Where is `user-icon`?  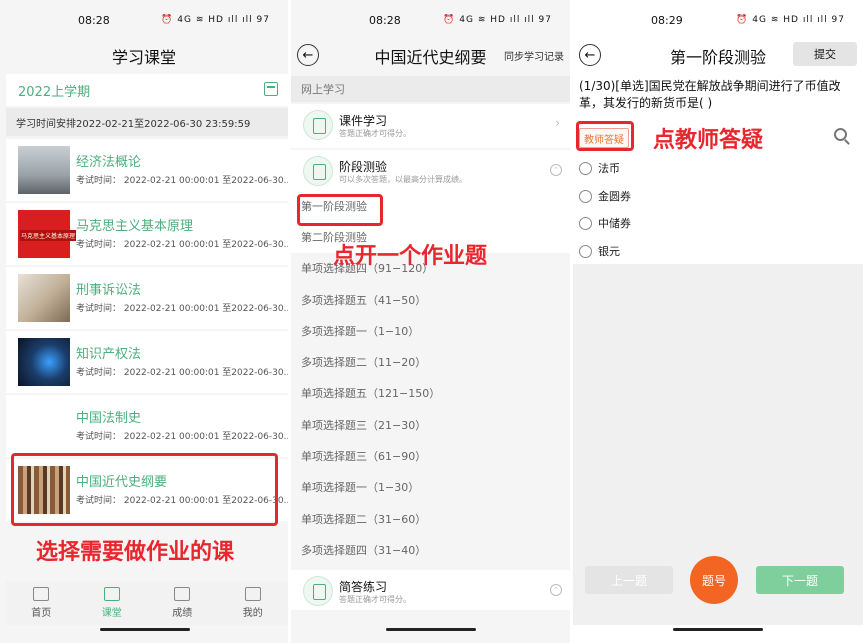 user-icon is located at coordinates (252, 594).